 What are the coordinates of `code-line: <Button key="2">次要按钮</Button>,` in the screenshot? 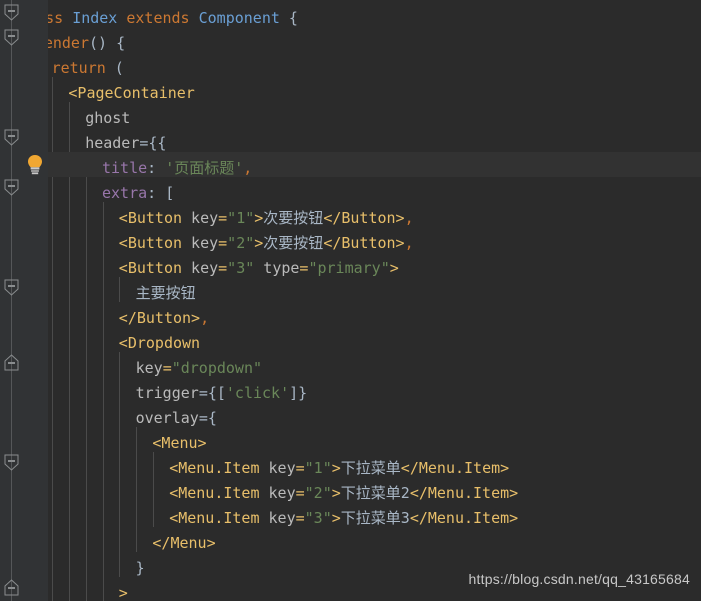 It's located at (350, 239).